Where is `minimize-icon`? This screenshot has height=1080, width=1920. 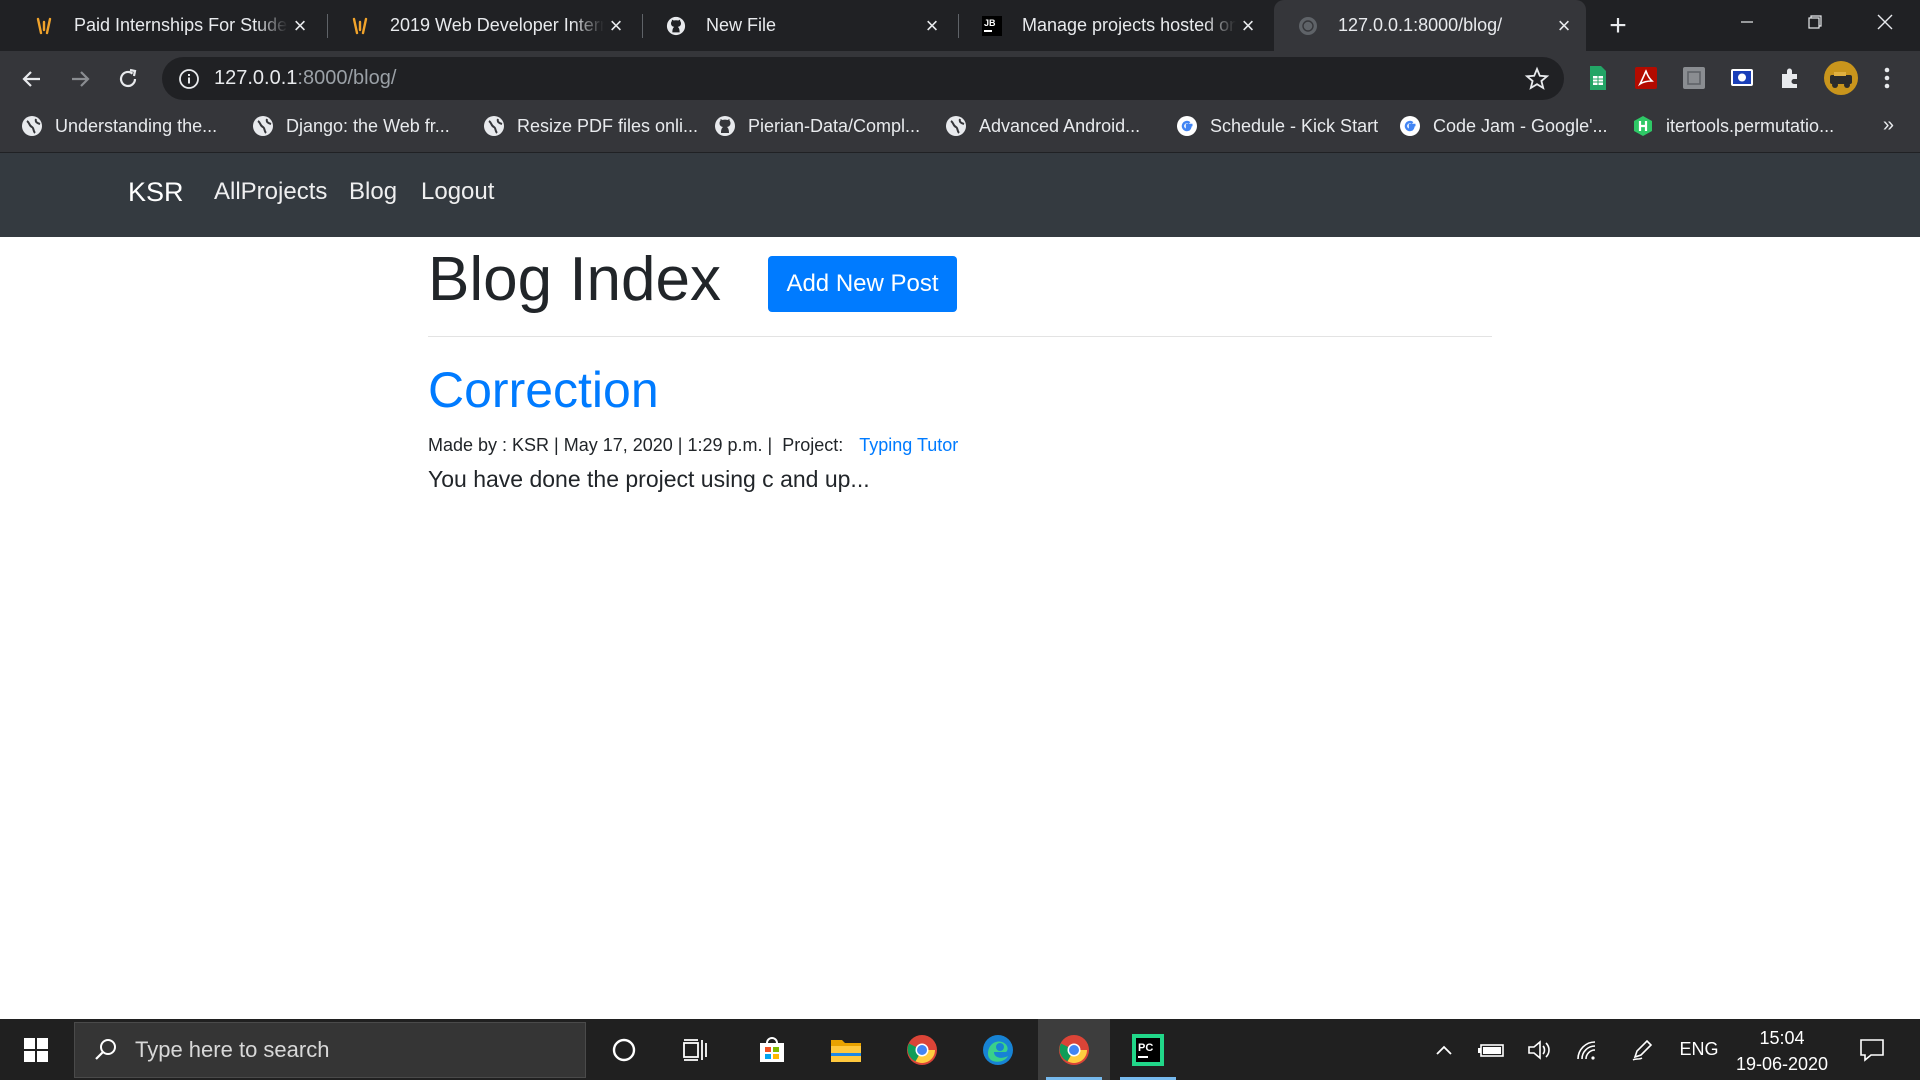
minimize-icon is located at coordinates (1747, 22).